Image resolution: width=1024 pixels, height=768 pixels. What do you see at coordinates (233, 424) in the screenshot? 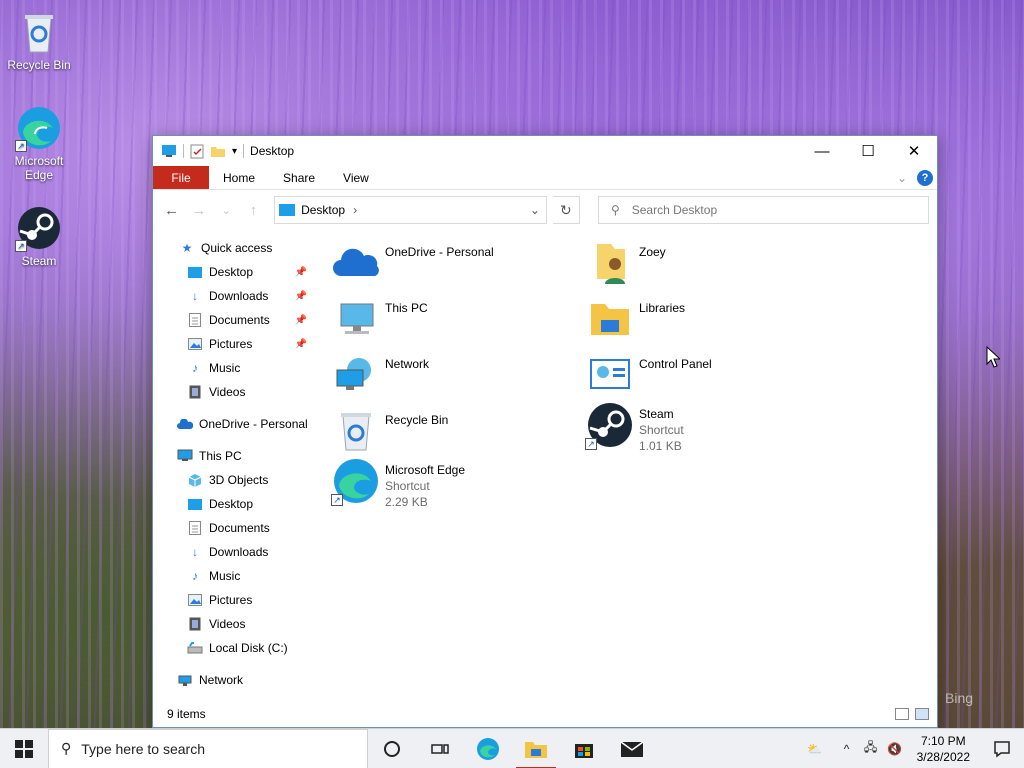
I see `tree-onedrive: OneDrive - Personal` at bounding box center [233, 424].